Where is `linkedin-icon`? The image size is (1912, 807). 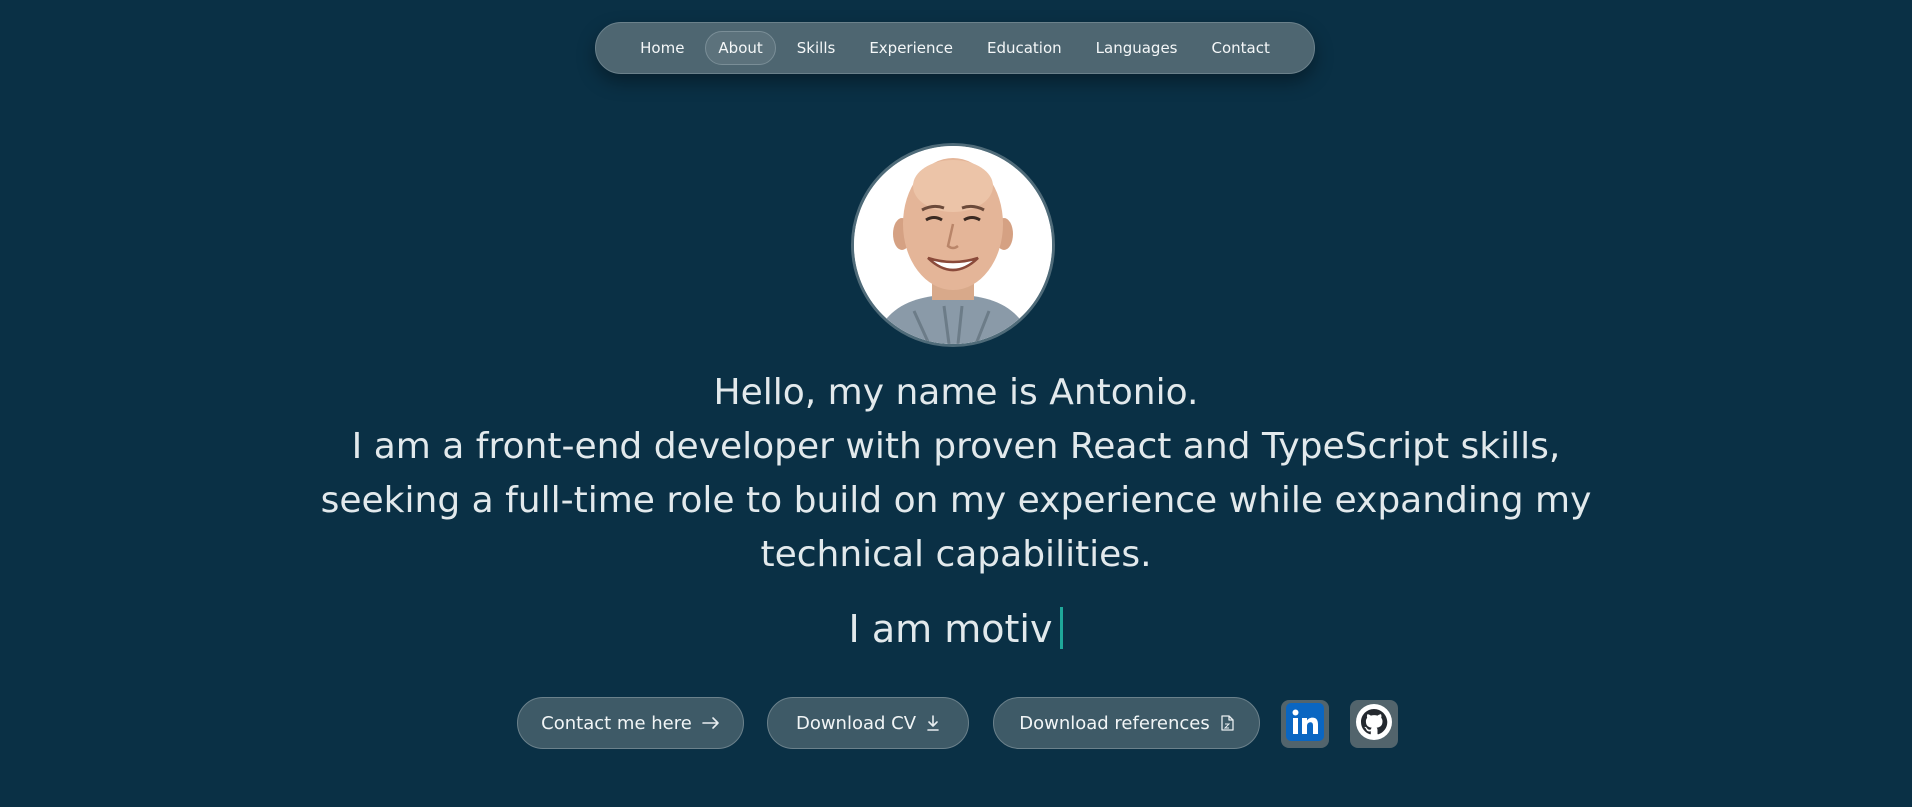
linkedin-icon is located at coordinates (1305, 724).